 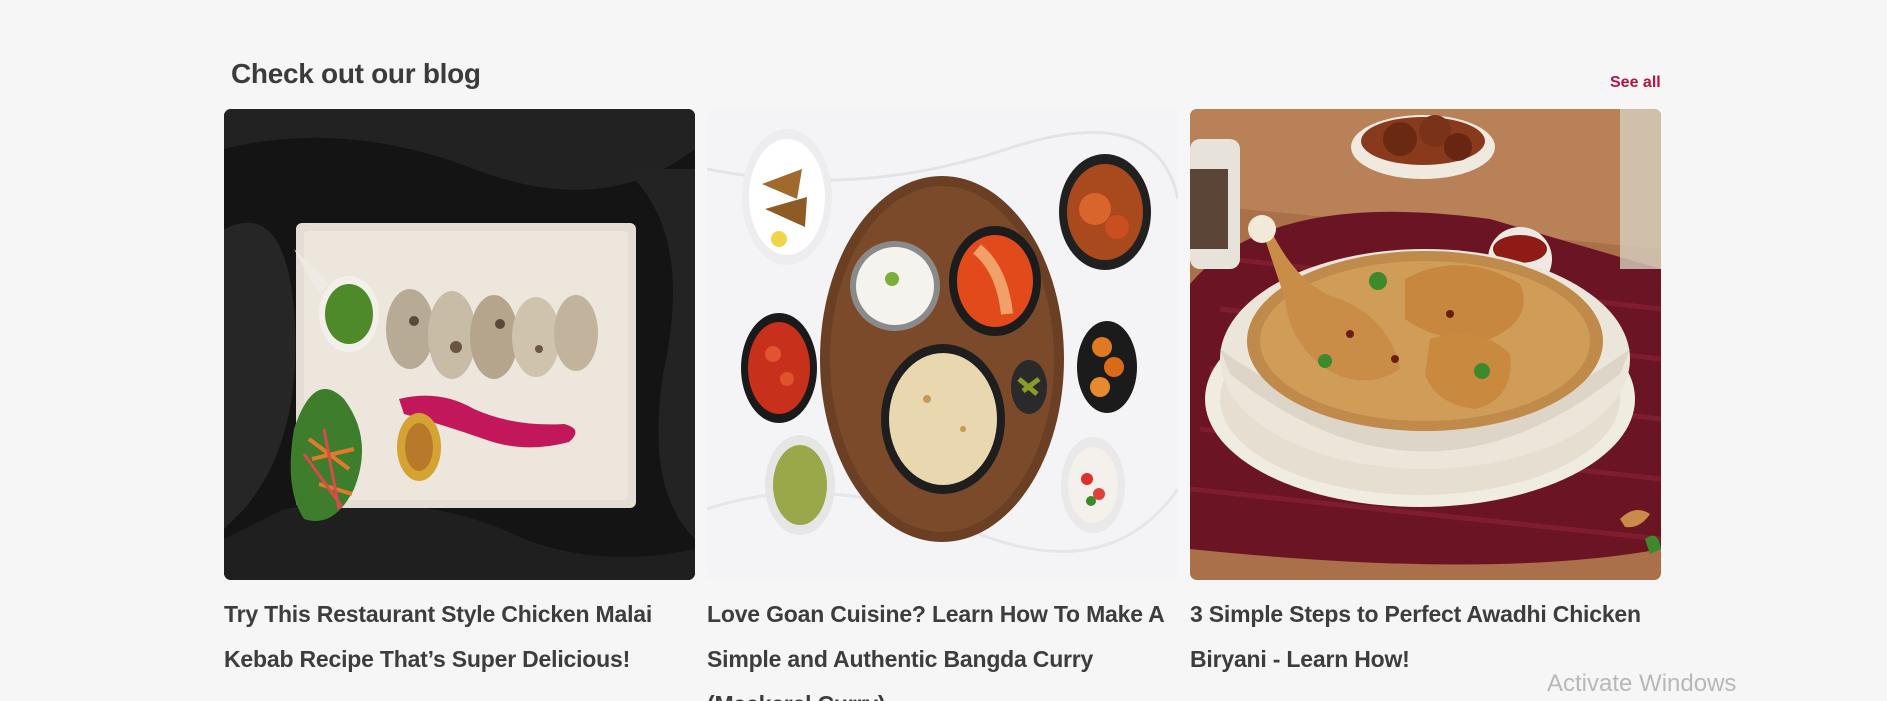 What do you see at coordinates (1635, 83) in the screenshot?
I see `see-all-link: See all` at bounding box center [1635, 83].